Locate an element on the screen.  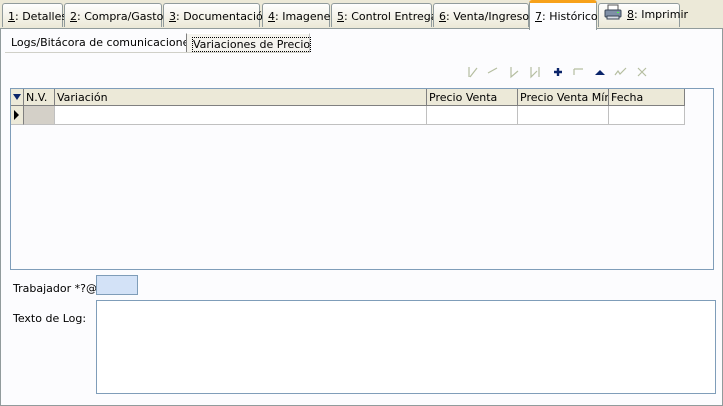
next-record-button is located at coordinates (515, 72).